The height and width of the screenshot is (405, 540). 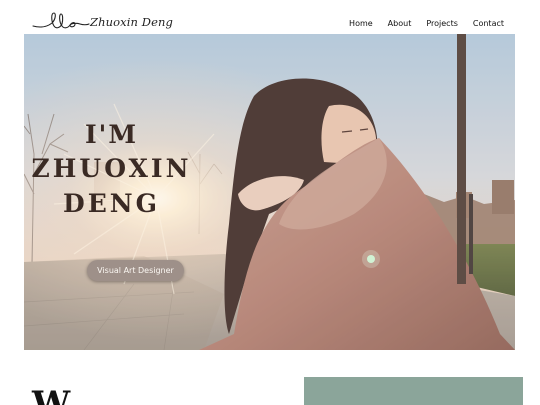 I want to click on nav-link-contact: Contact, so click(x=488, y=23).